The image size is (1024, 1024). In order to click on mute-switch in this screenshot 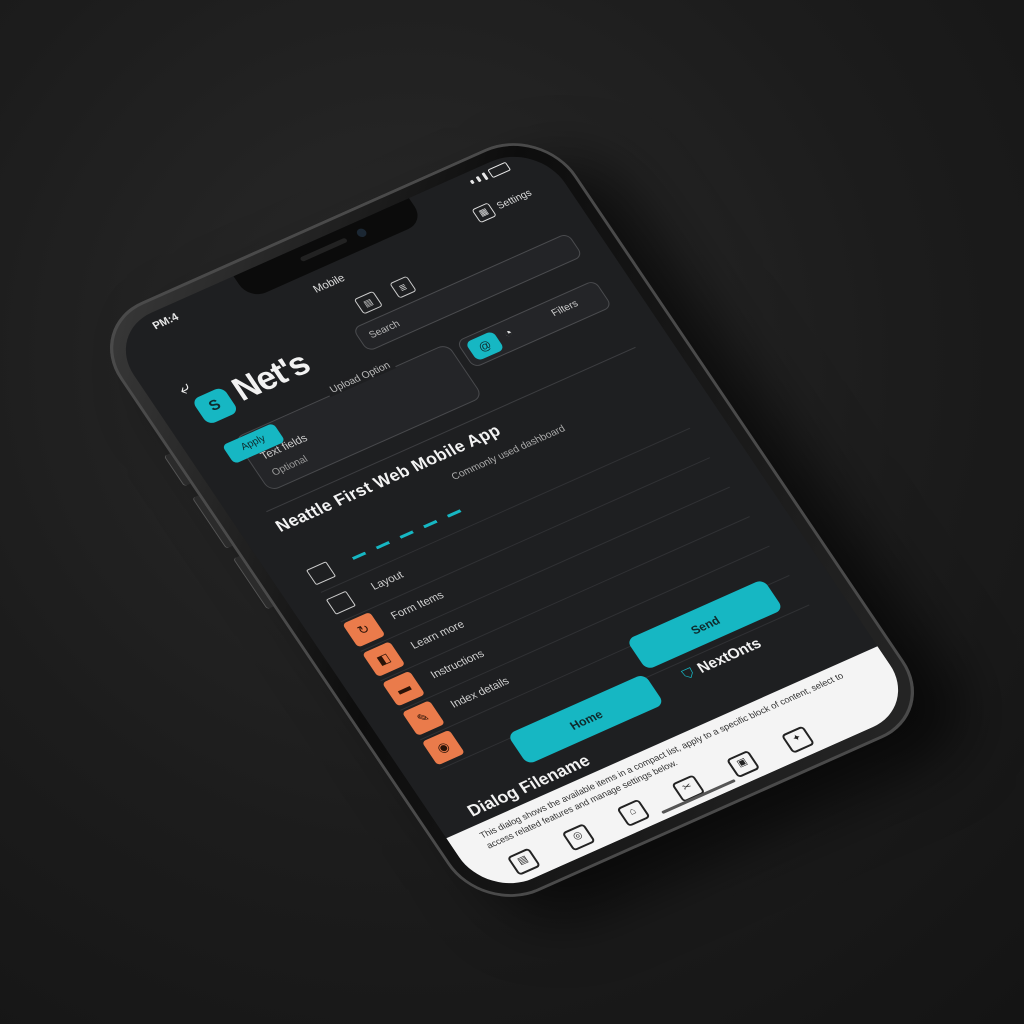, I will do `click(177, 470)`.